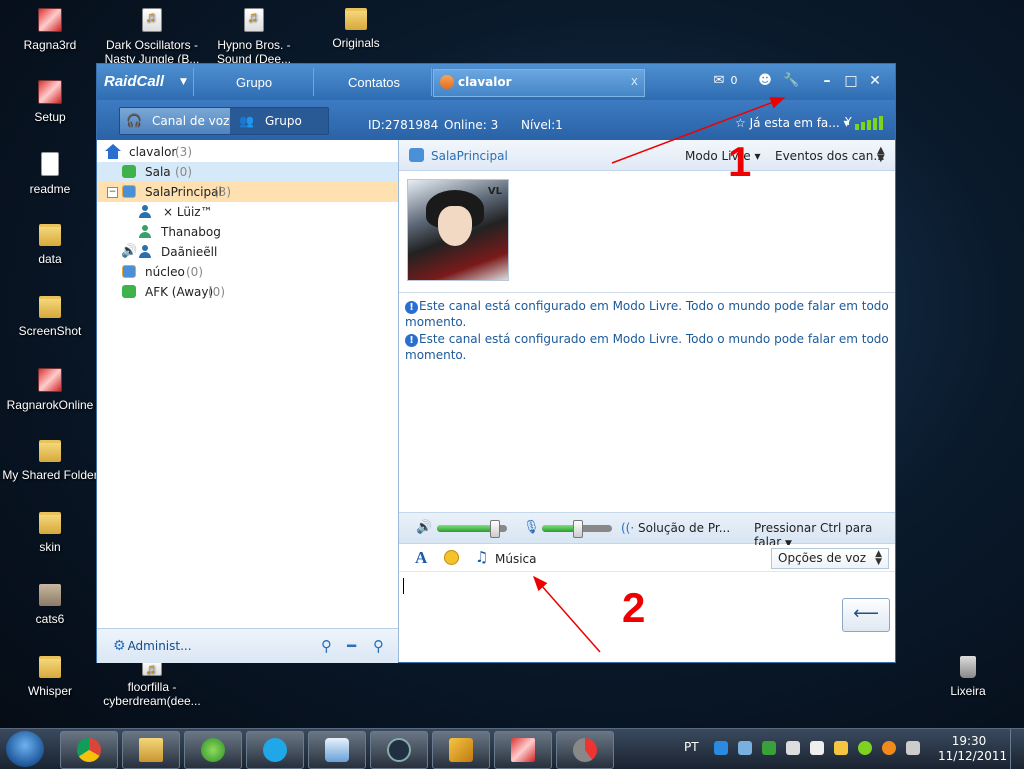 This screenshot has width=1024, height=769. I want to click on taskbar-raidcall, so click(337, 750).